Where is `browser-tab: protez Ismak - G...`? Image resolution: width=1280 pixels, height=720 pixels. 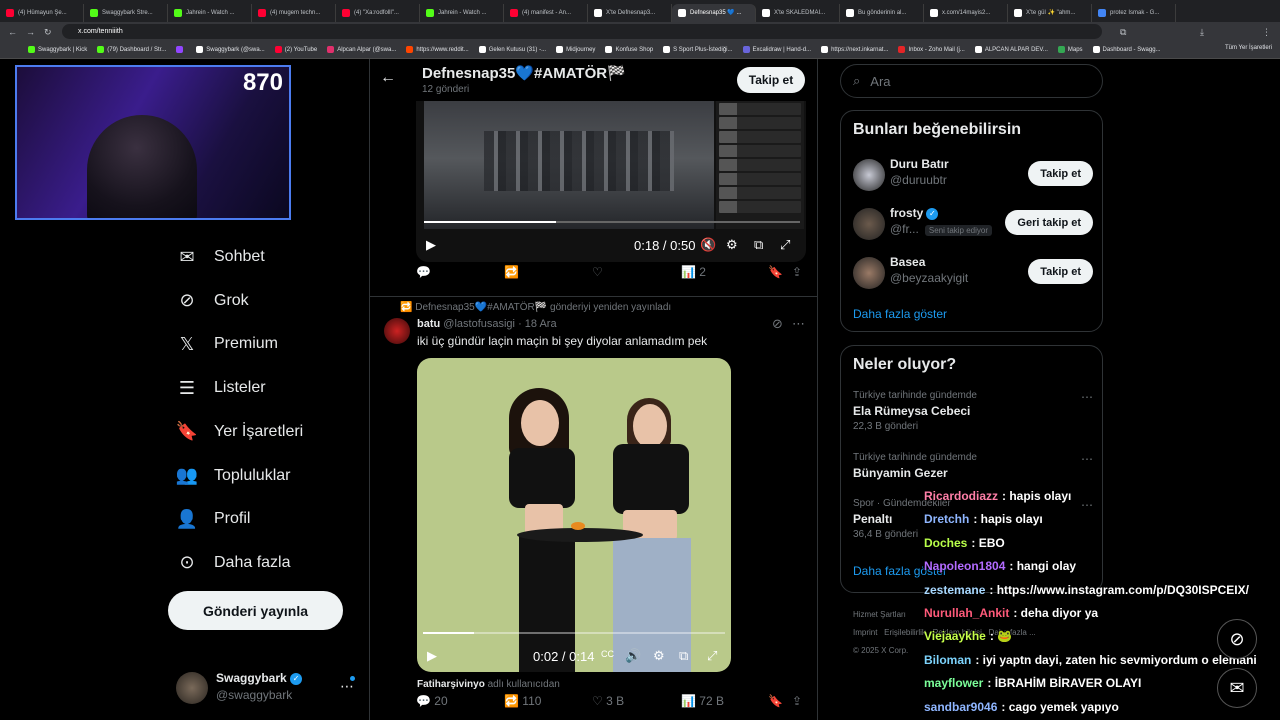 browser-tab: protez Ismak - G... is located at coordinates (1134, 12).